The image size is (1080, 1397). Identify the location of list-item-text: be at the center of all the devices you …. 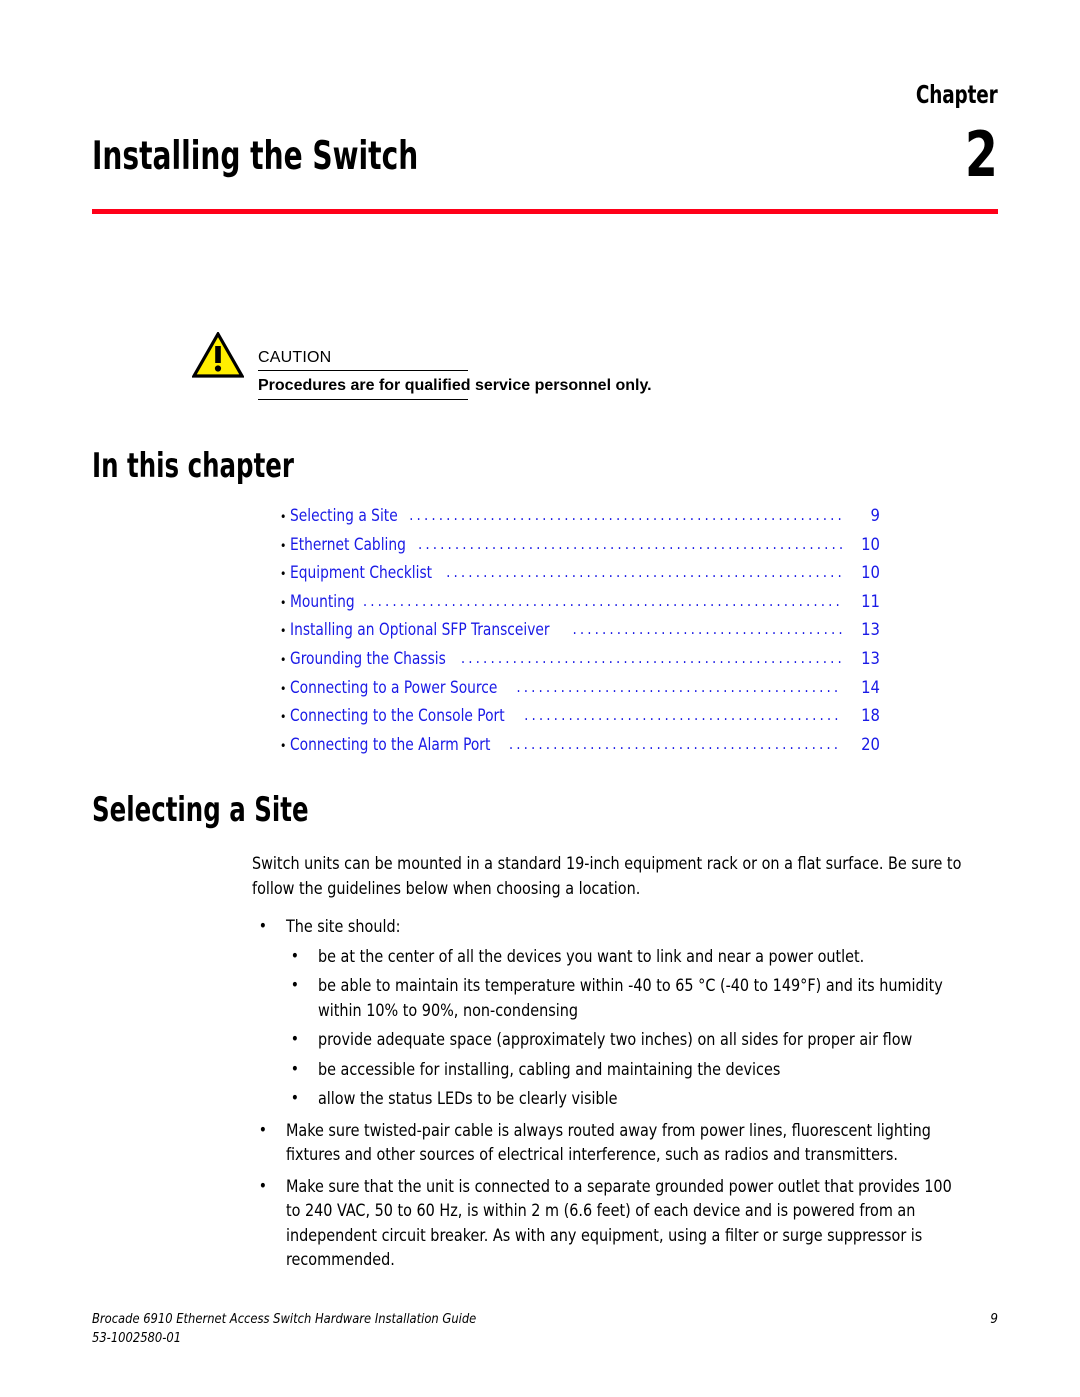
(591, 956).